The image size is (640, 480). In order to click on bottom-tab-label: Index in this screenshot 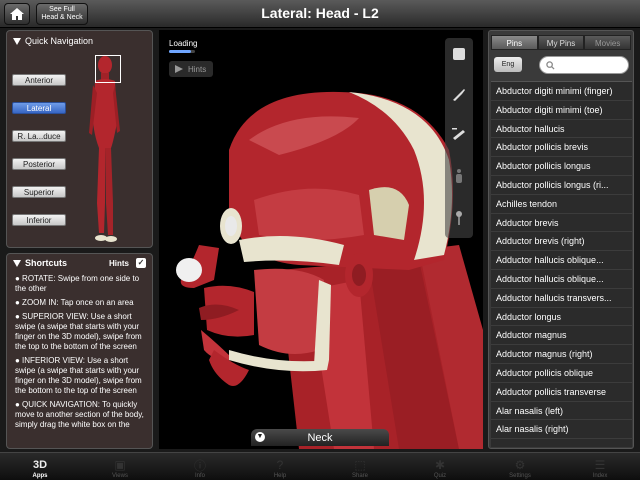, I will do `click(600, 476)`.